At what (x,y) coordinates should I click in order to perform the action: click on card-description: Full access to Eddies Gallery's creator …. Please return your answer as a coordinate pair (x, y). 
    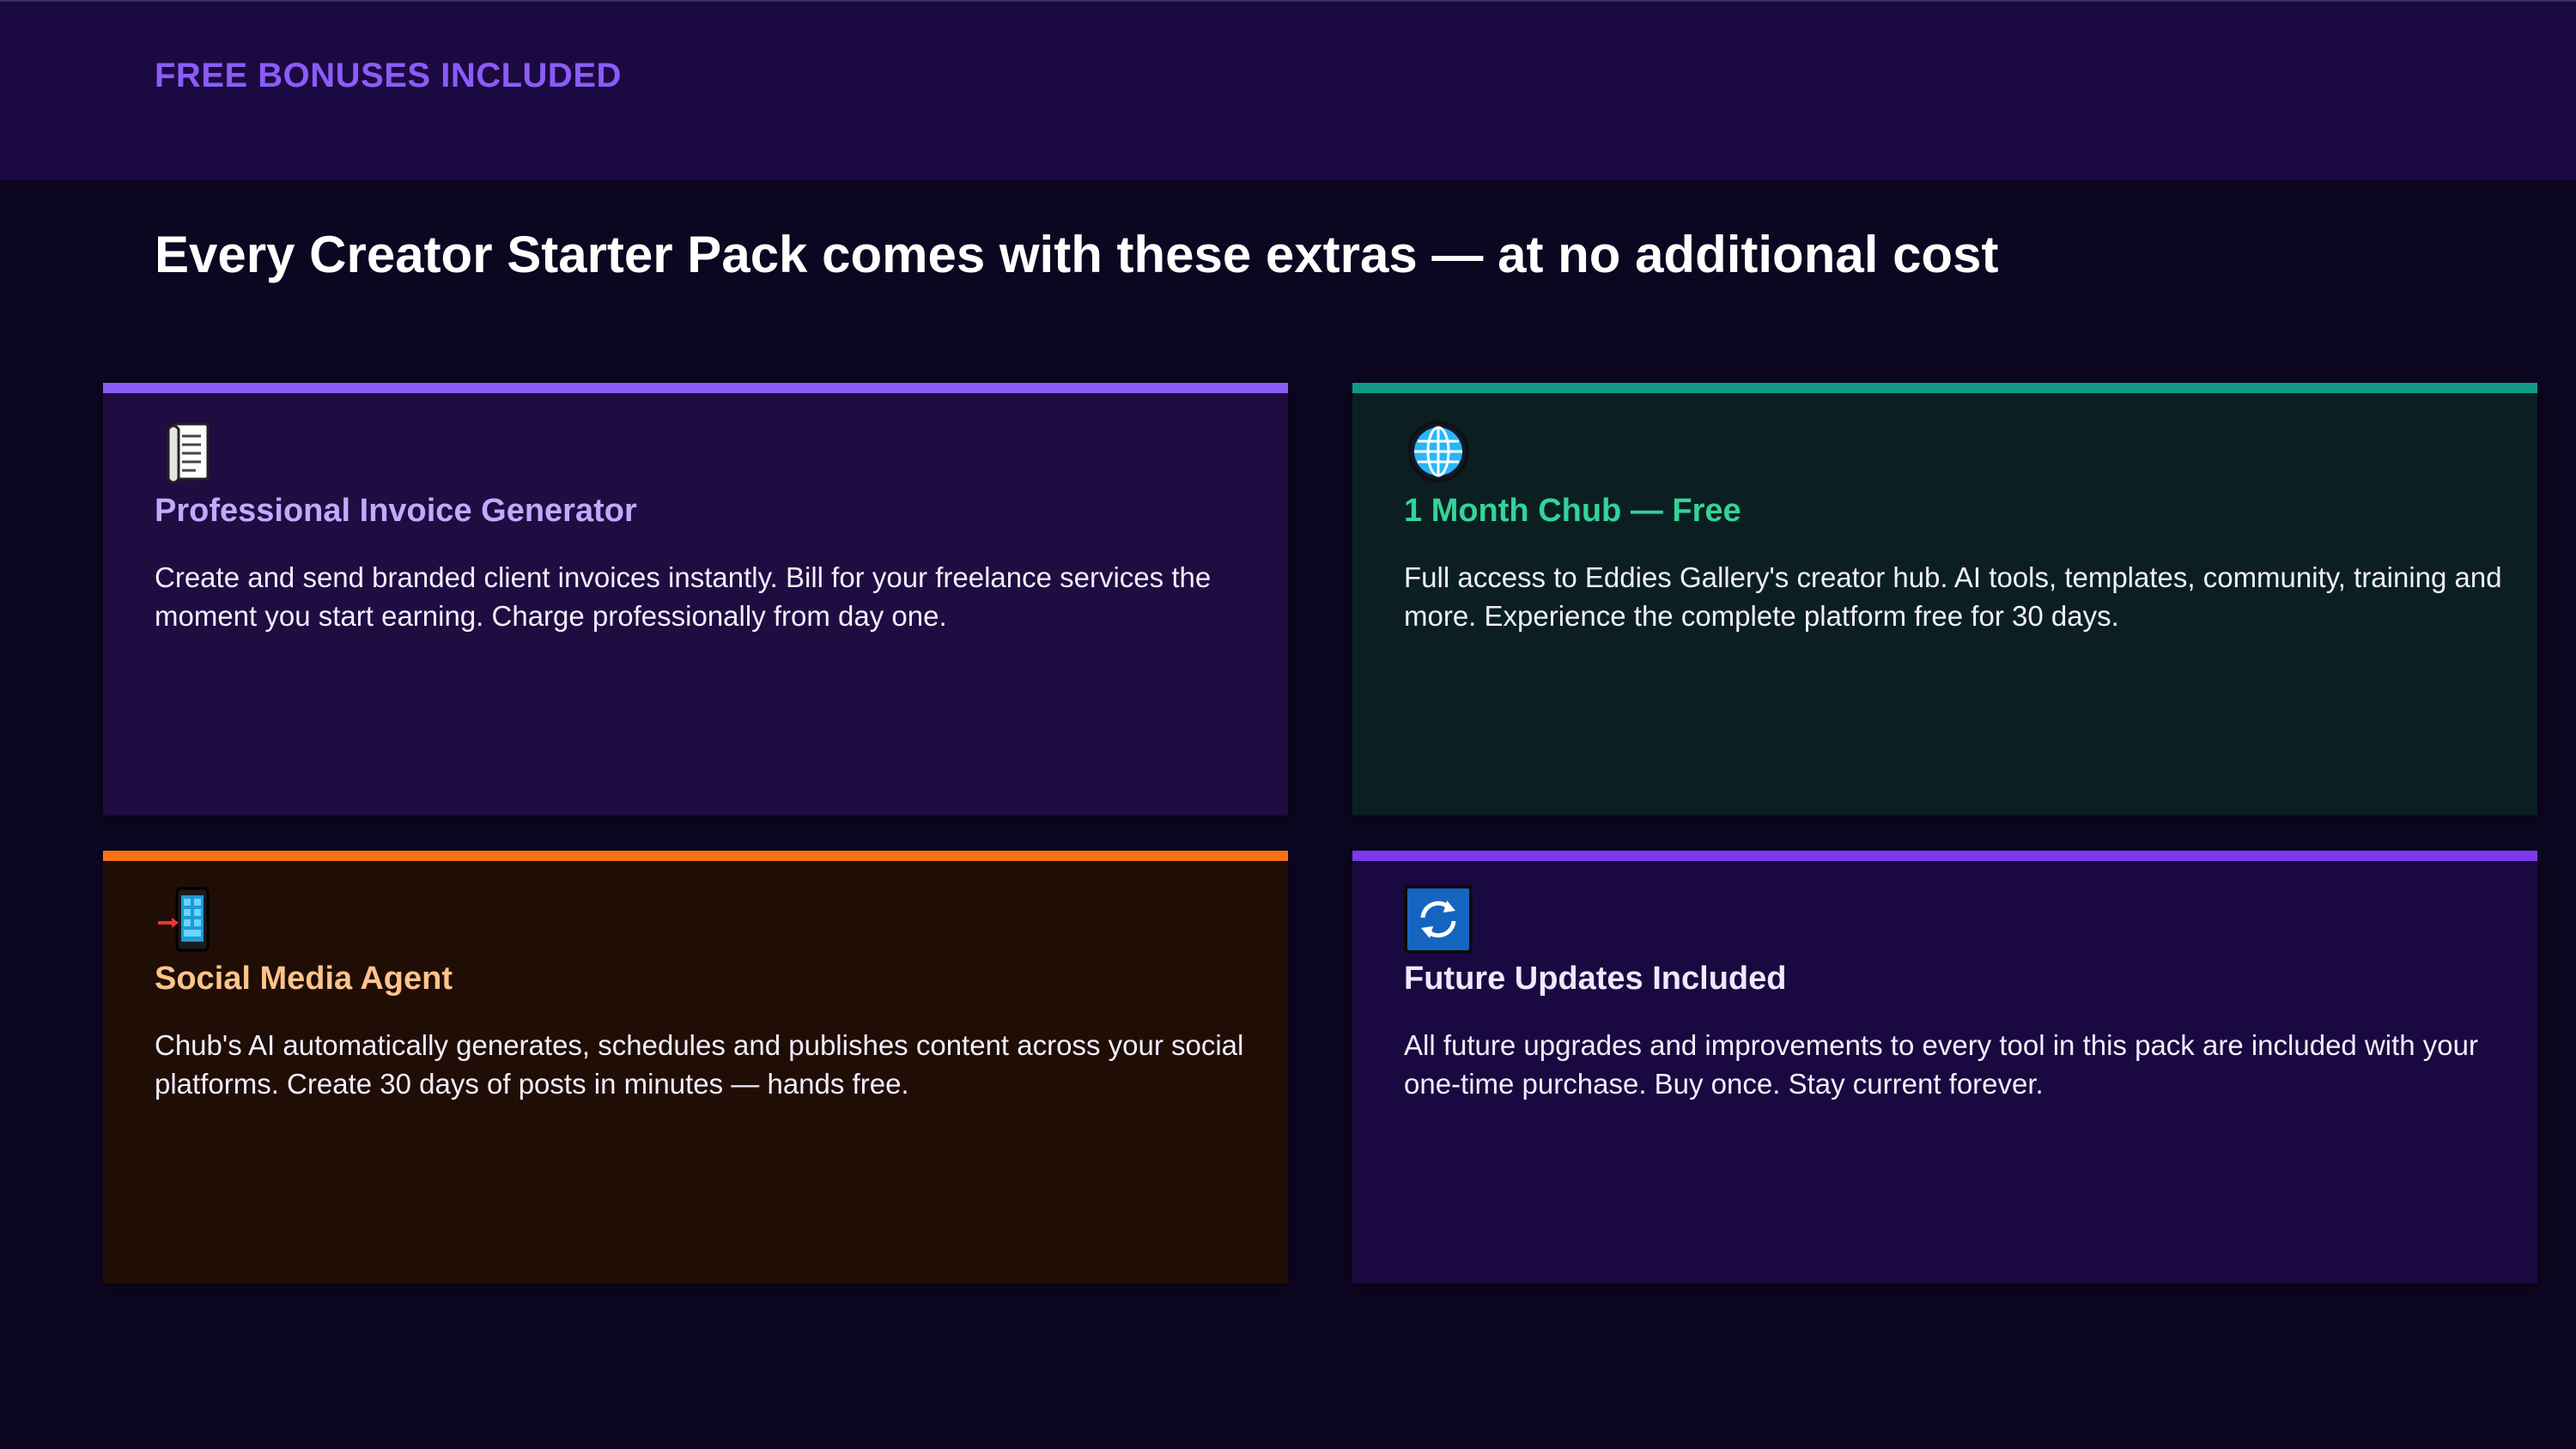
    Looking at the image, I should click on (1953, 596).